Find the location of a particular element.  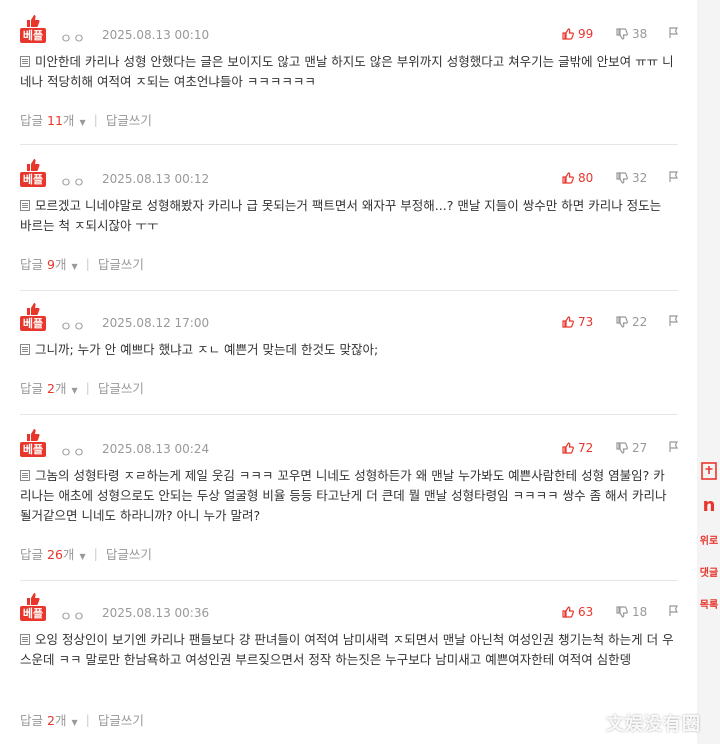

like-count: 72 is located at coordinates (586, 448).